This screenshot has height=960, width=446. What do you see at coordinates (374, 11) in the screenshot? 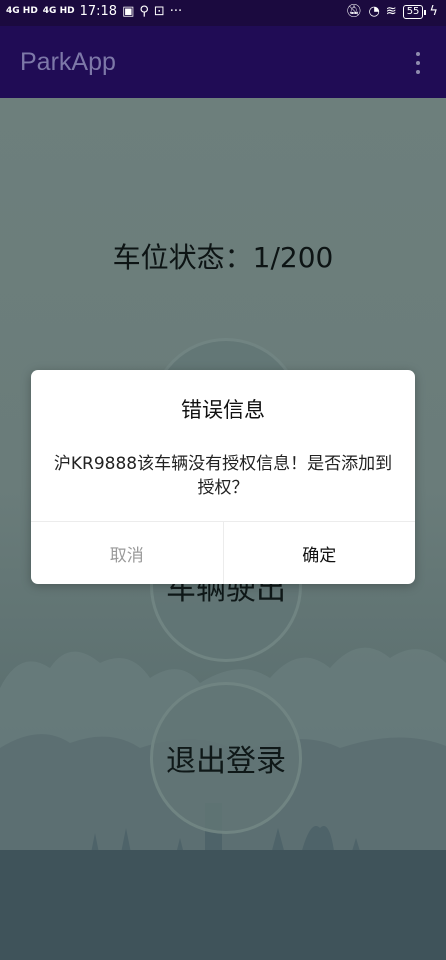
I see `alarm-icon: ◔` at bounding box center [374, 11].